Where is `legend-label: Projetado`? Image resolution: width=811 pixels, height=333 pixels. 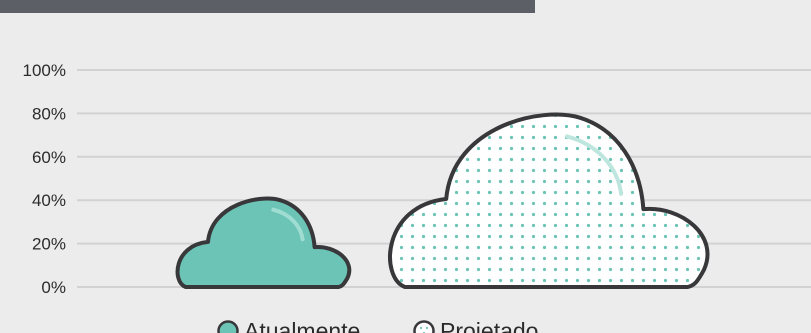 legend-label: Projetado is located at coordinates (489, 325).